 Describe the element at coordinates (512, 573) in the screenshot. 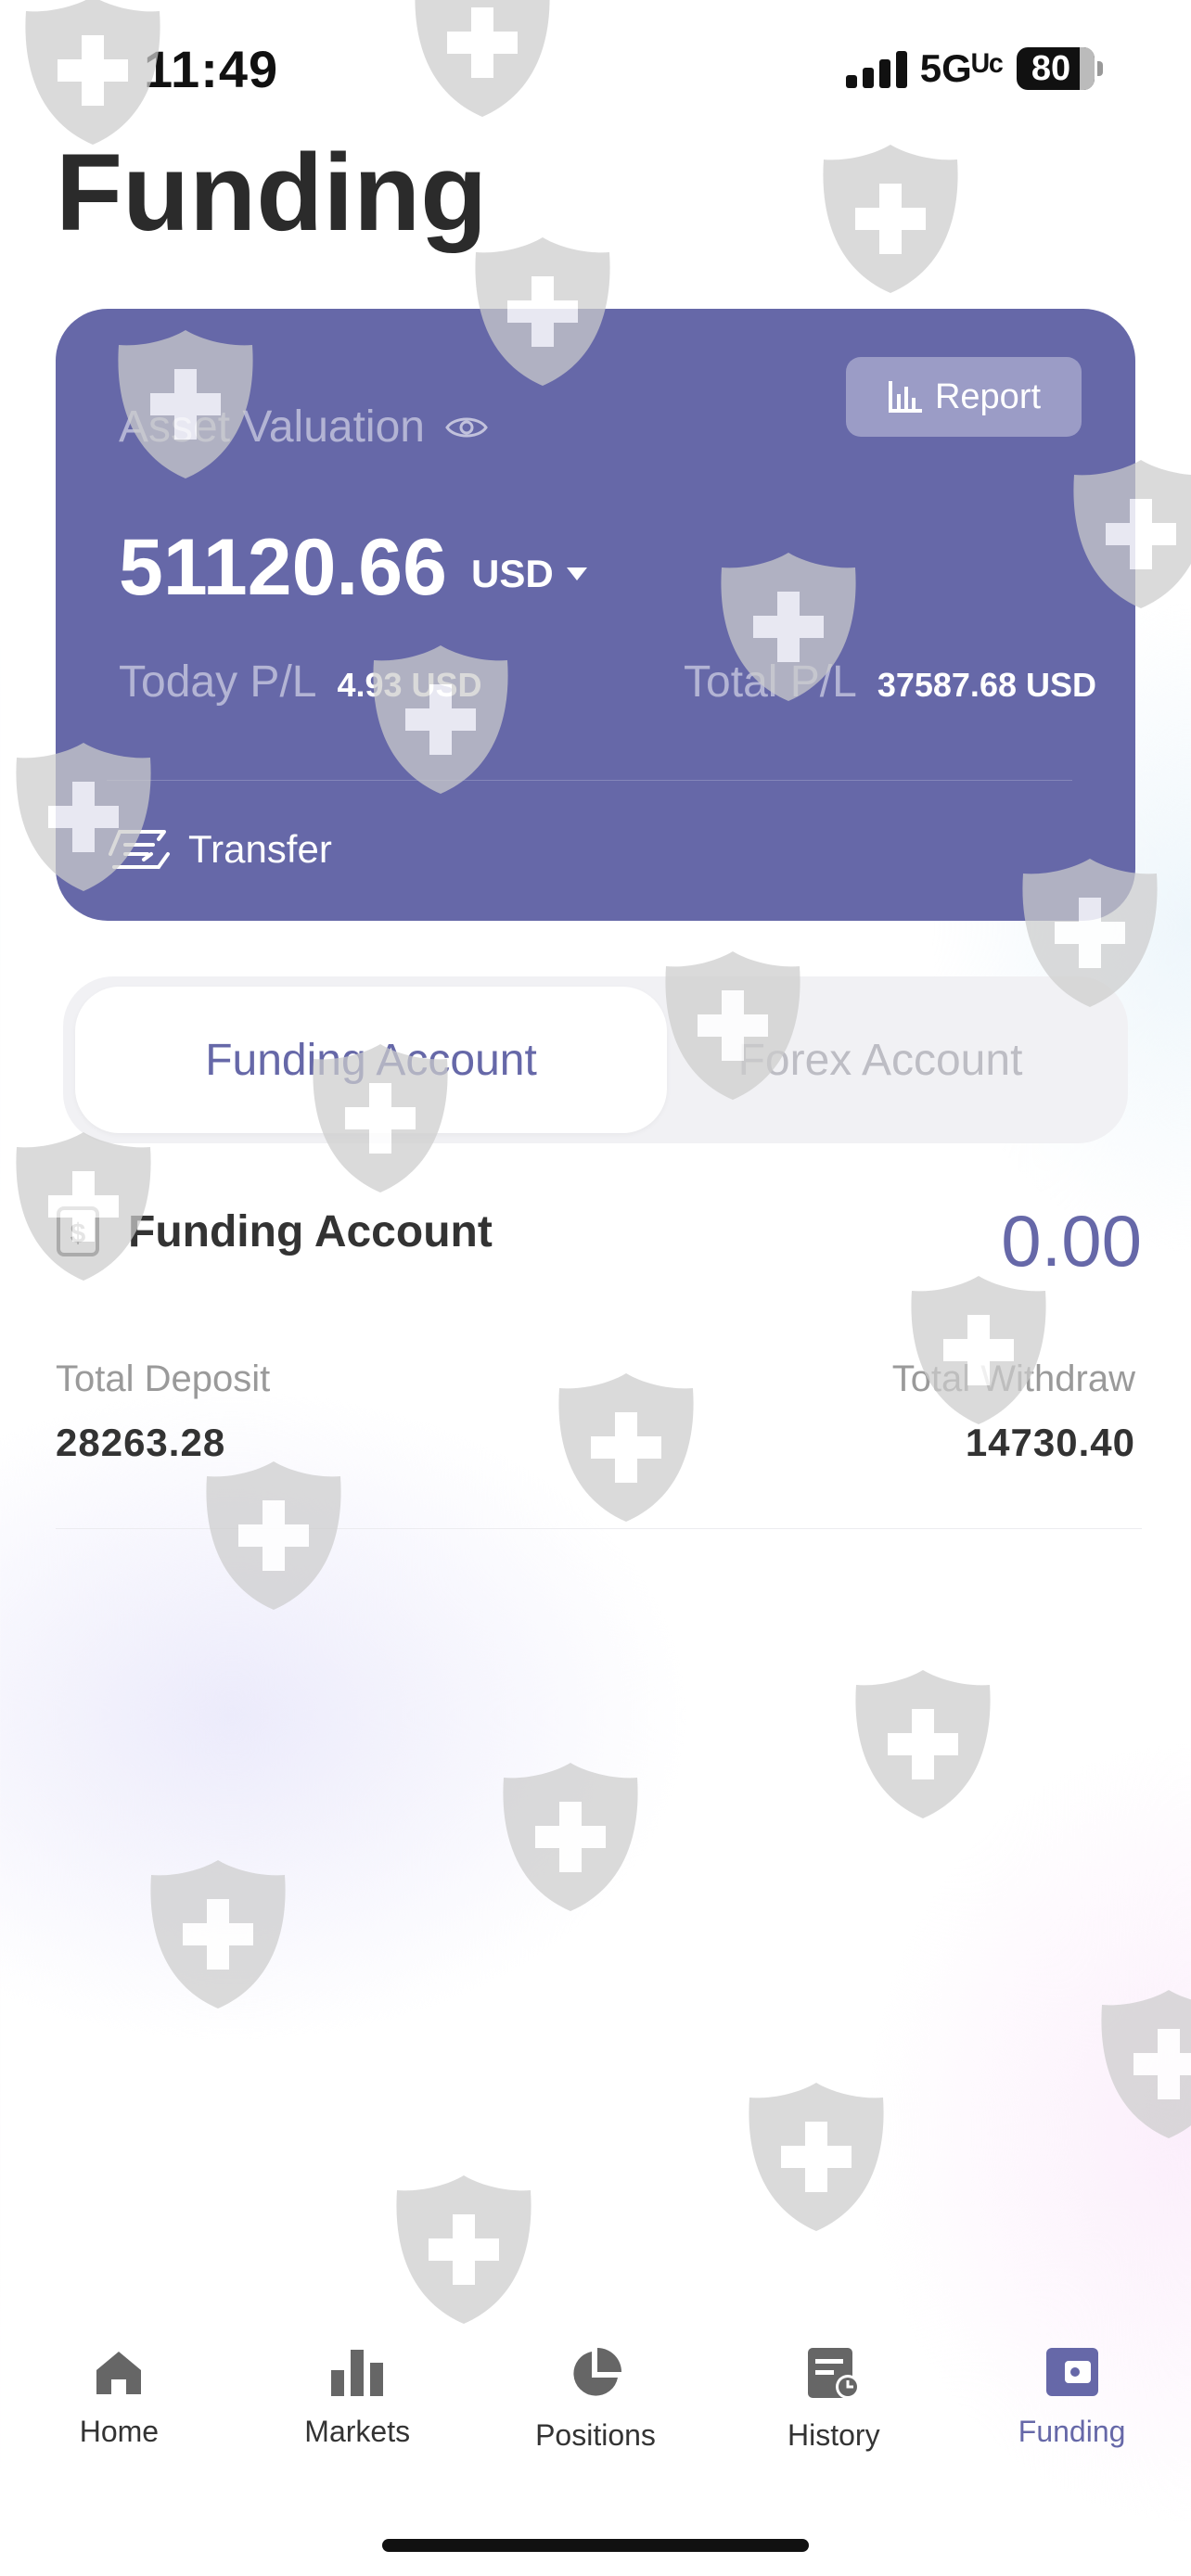

I see `currency-label: USD` at that location.